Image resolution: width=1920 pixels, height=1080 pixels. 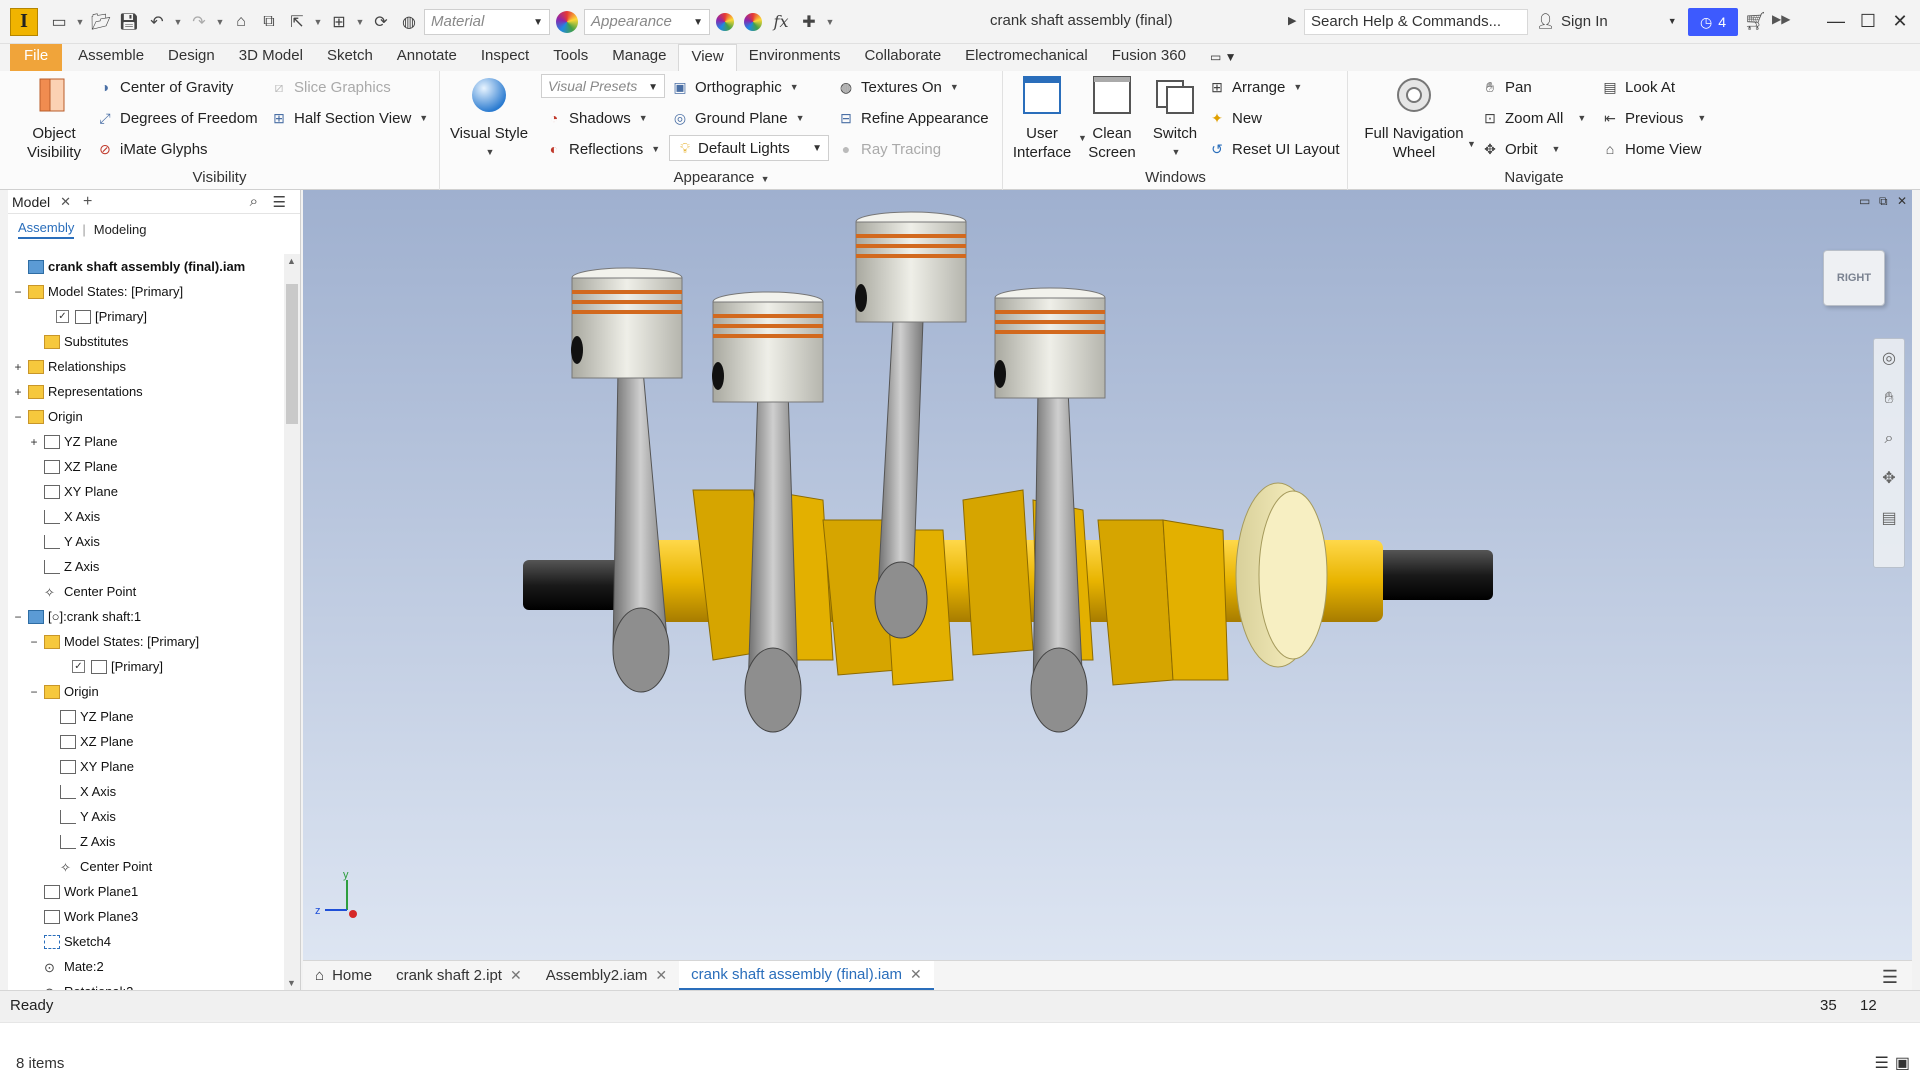 I want to click on tree-node: Sketch4, so click(x=145, y=941).